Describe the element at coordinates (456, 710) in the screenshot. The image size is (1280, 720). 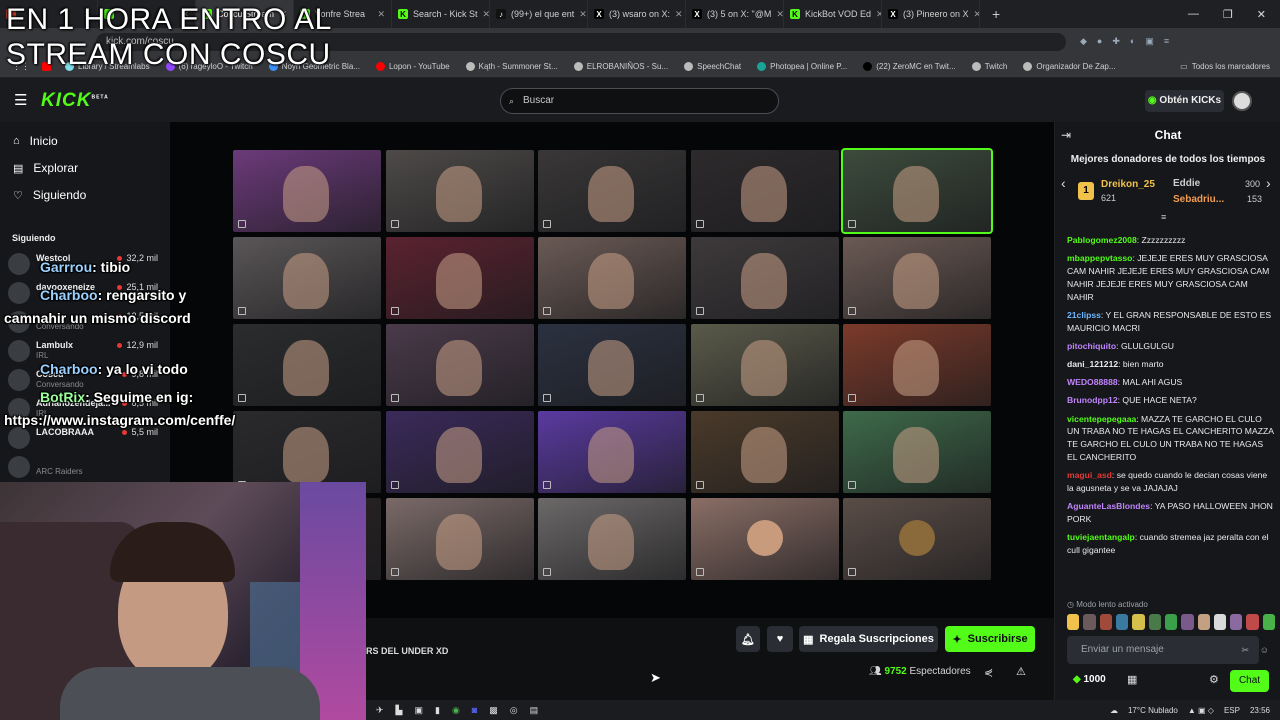
I see `chrome-icon: ◉` at that location.